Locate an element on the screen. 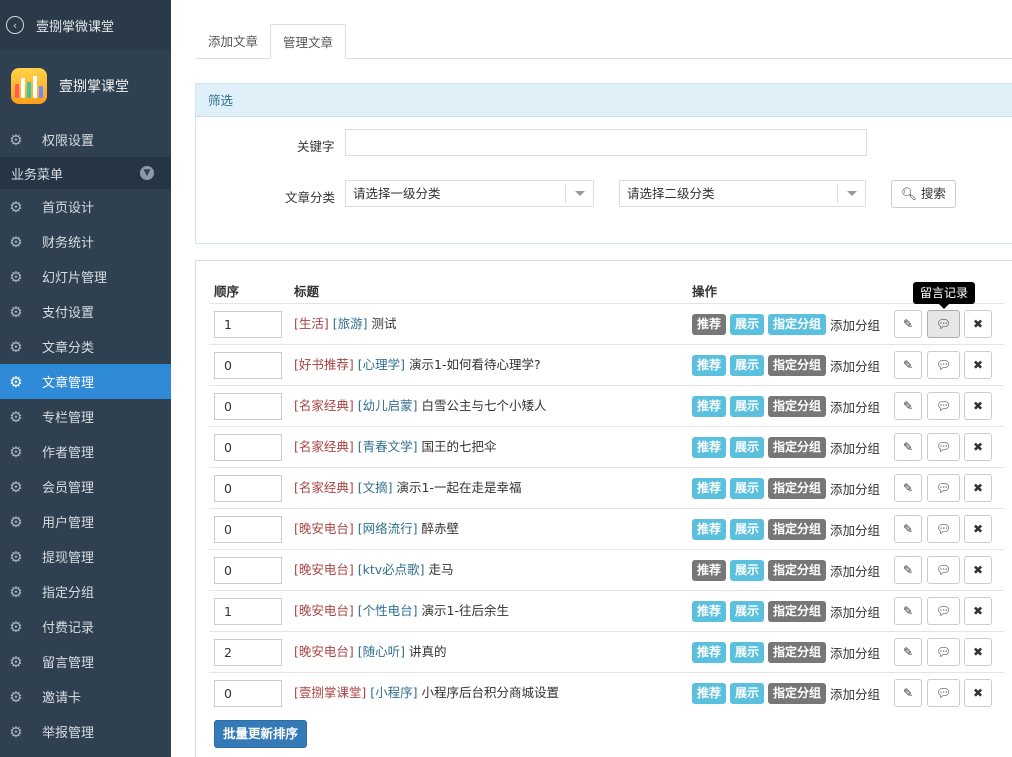  sidebar-item: ⚙ 提现管理 is located at coordinates (85, 556).